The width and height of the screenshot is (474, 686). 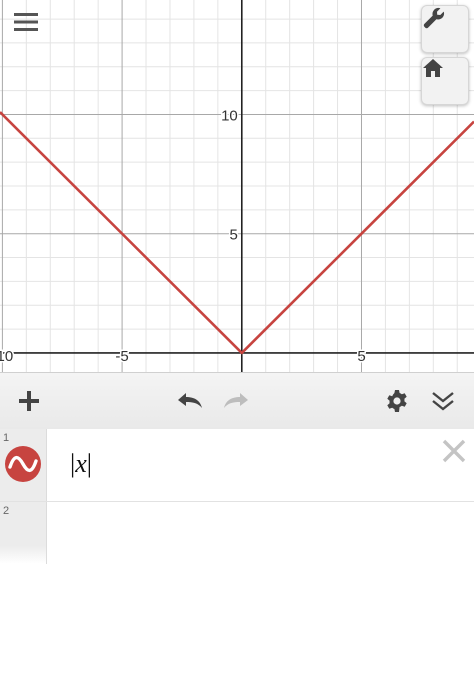 What do you see at coordinates (23, 533) in the screenshot?
I see `expression-gutter: 2` at bounding box center [23, 533].